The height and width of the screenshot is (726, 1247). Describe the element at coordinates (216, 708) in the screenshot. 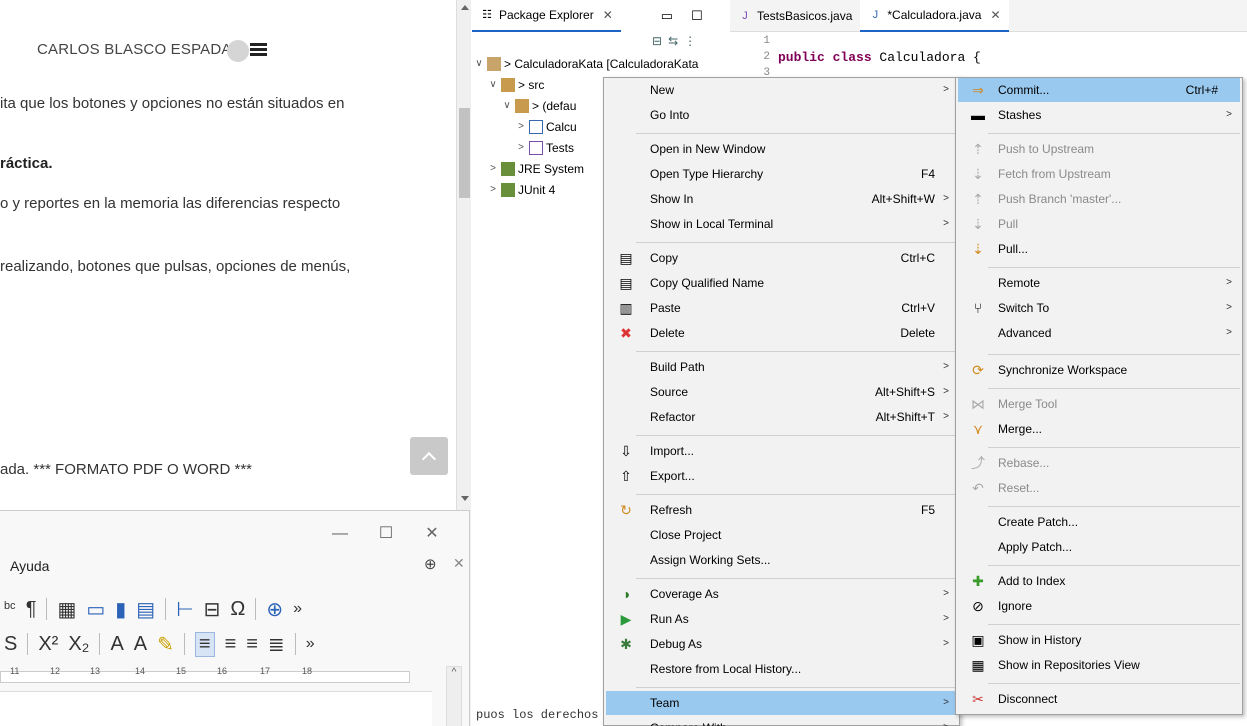

I see `document-page` at that location.